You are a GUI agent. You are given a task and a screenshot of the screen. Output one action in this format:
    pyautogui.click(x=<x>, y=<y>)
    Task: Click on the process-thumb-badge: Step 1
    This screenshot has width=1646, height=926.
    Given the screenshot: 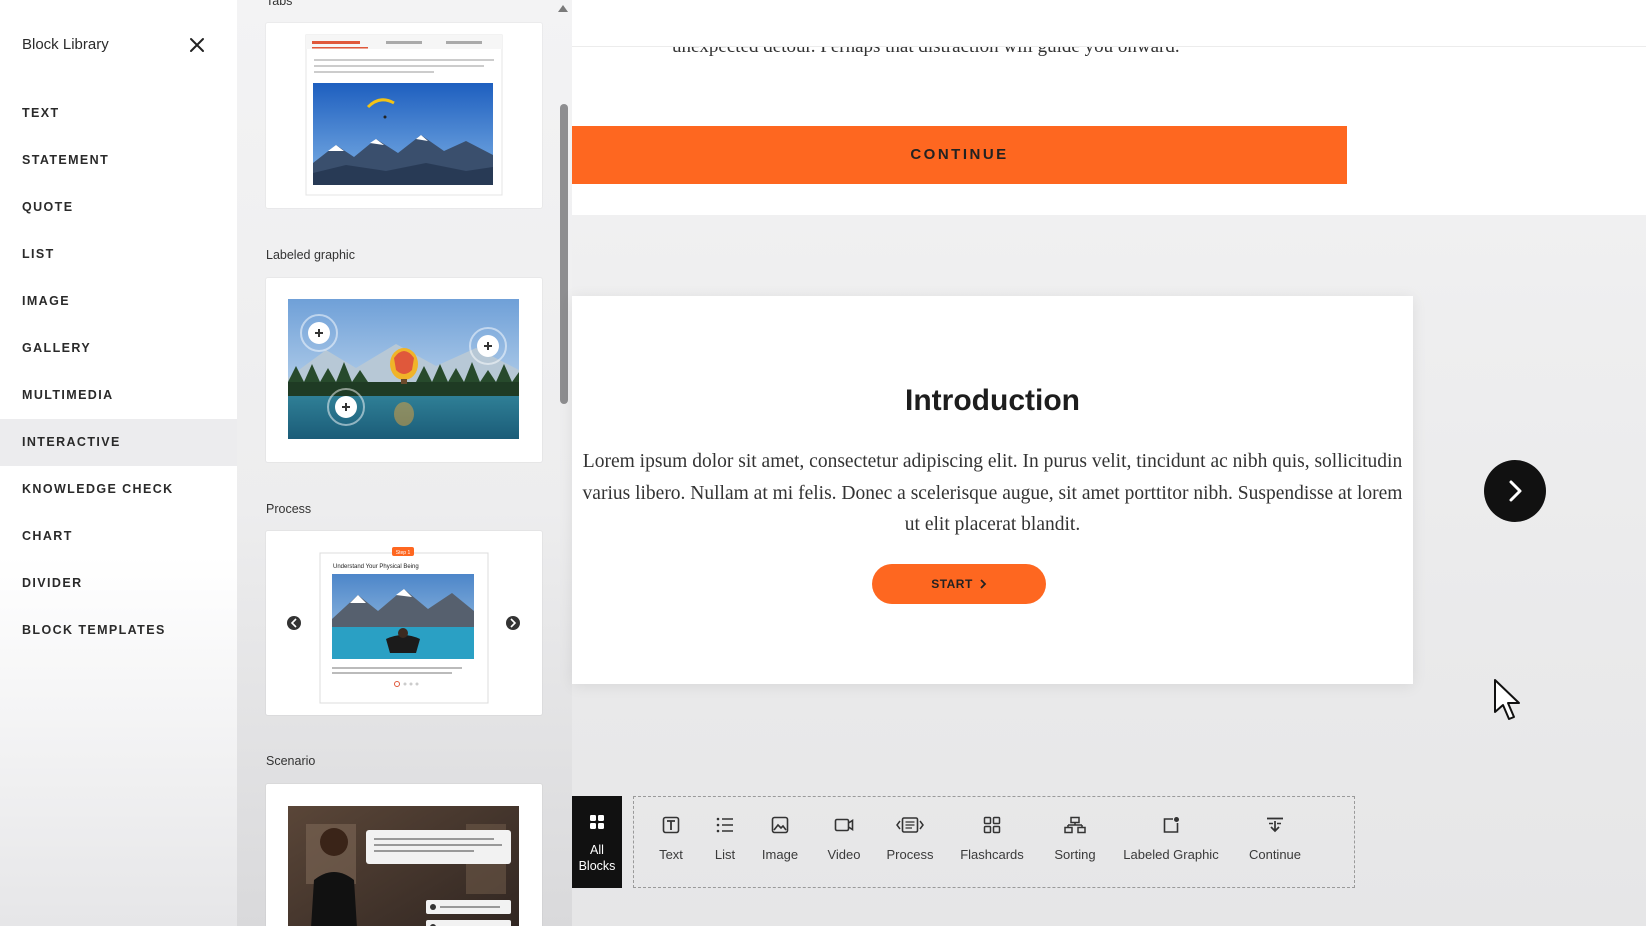 What is the action you would take?
    pyautogui.click(x=403, y=553)
    